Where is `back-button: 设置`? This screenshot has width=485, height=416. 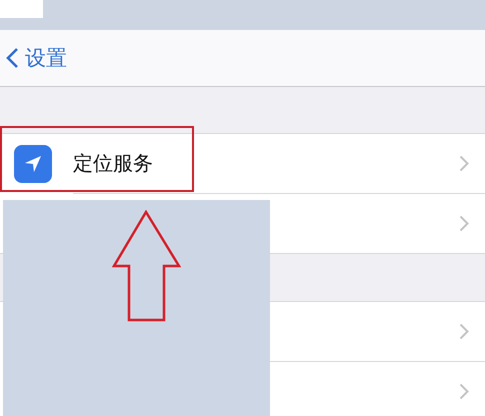 back-button: 设置 is located at coordinates (36, 58).